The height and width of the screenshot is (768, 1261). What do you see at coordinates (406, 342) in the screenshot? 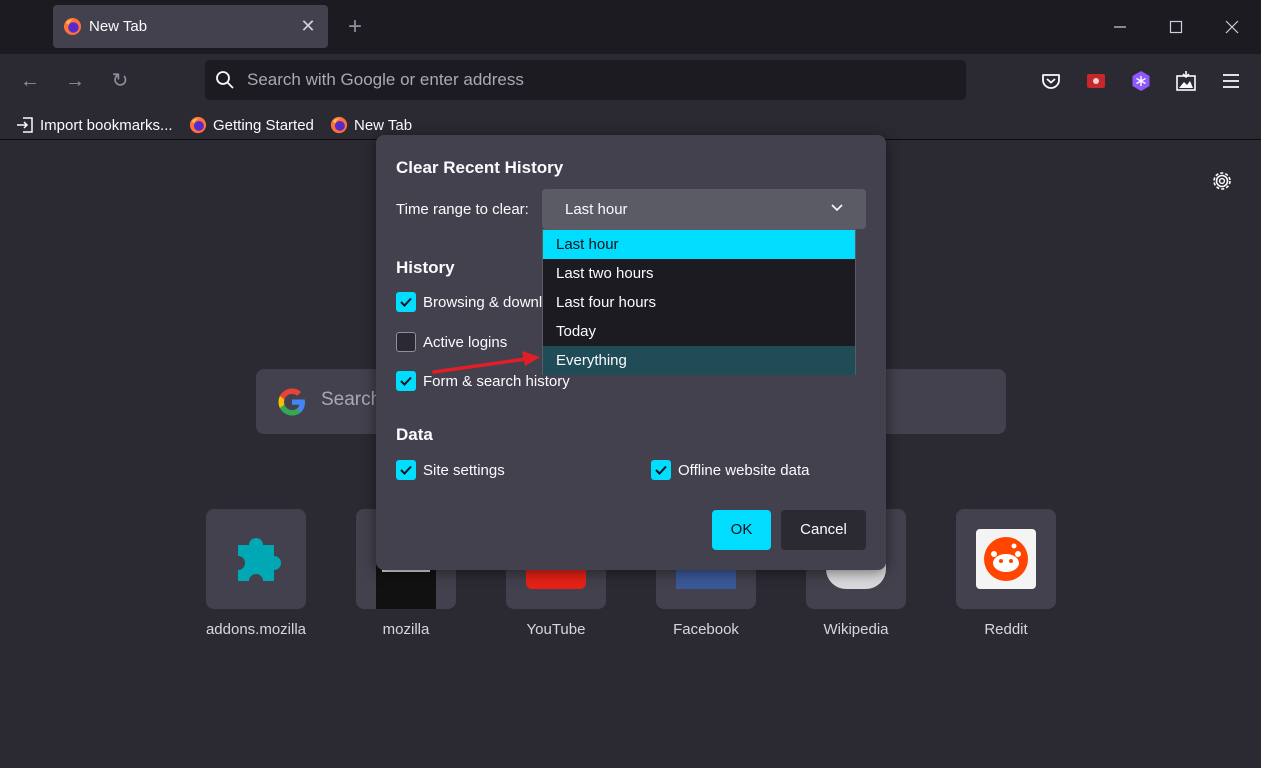
I see `active-logins-checkbox` at bounding box center [406, 342].